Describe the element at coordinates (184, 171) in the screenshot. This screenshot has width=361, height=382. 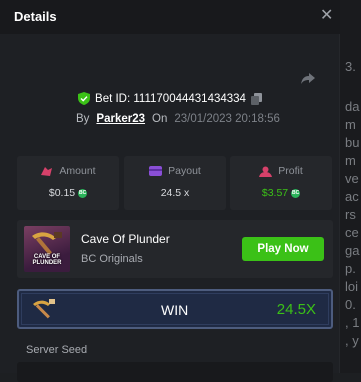
I see `payout-label: Payout` at that location.